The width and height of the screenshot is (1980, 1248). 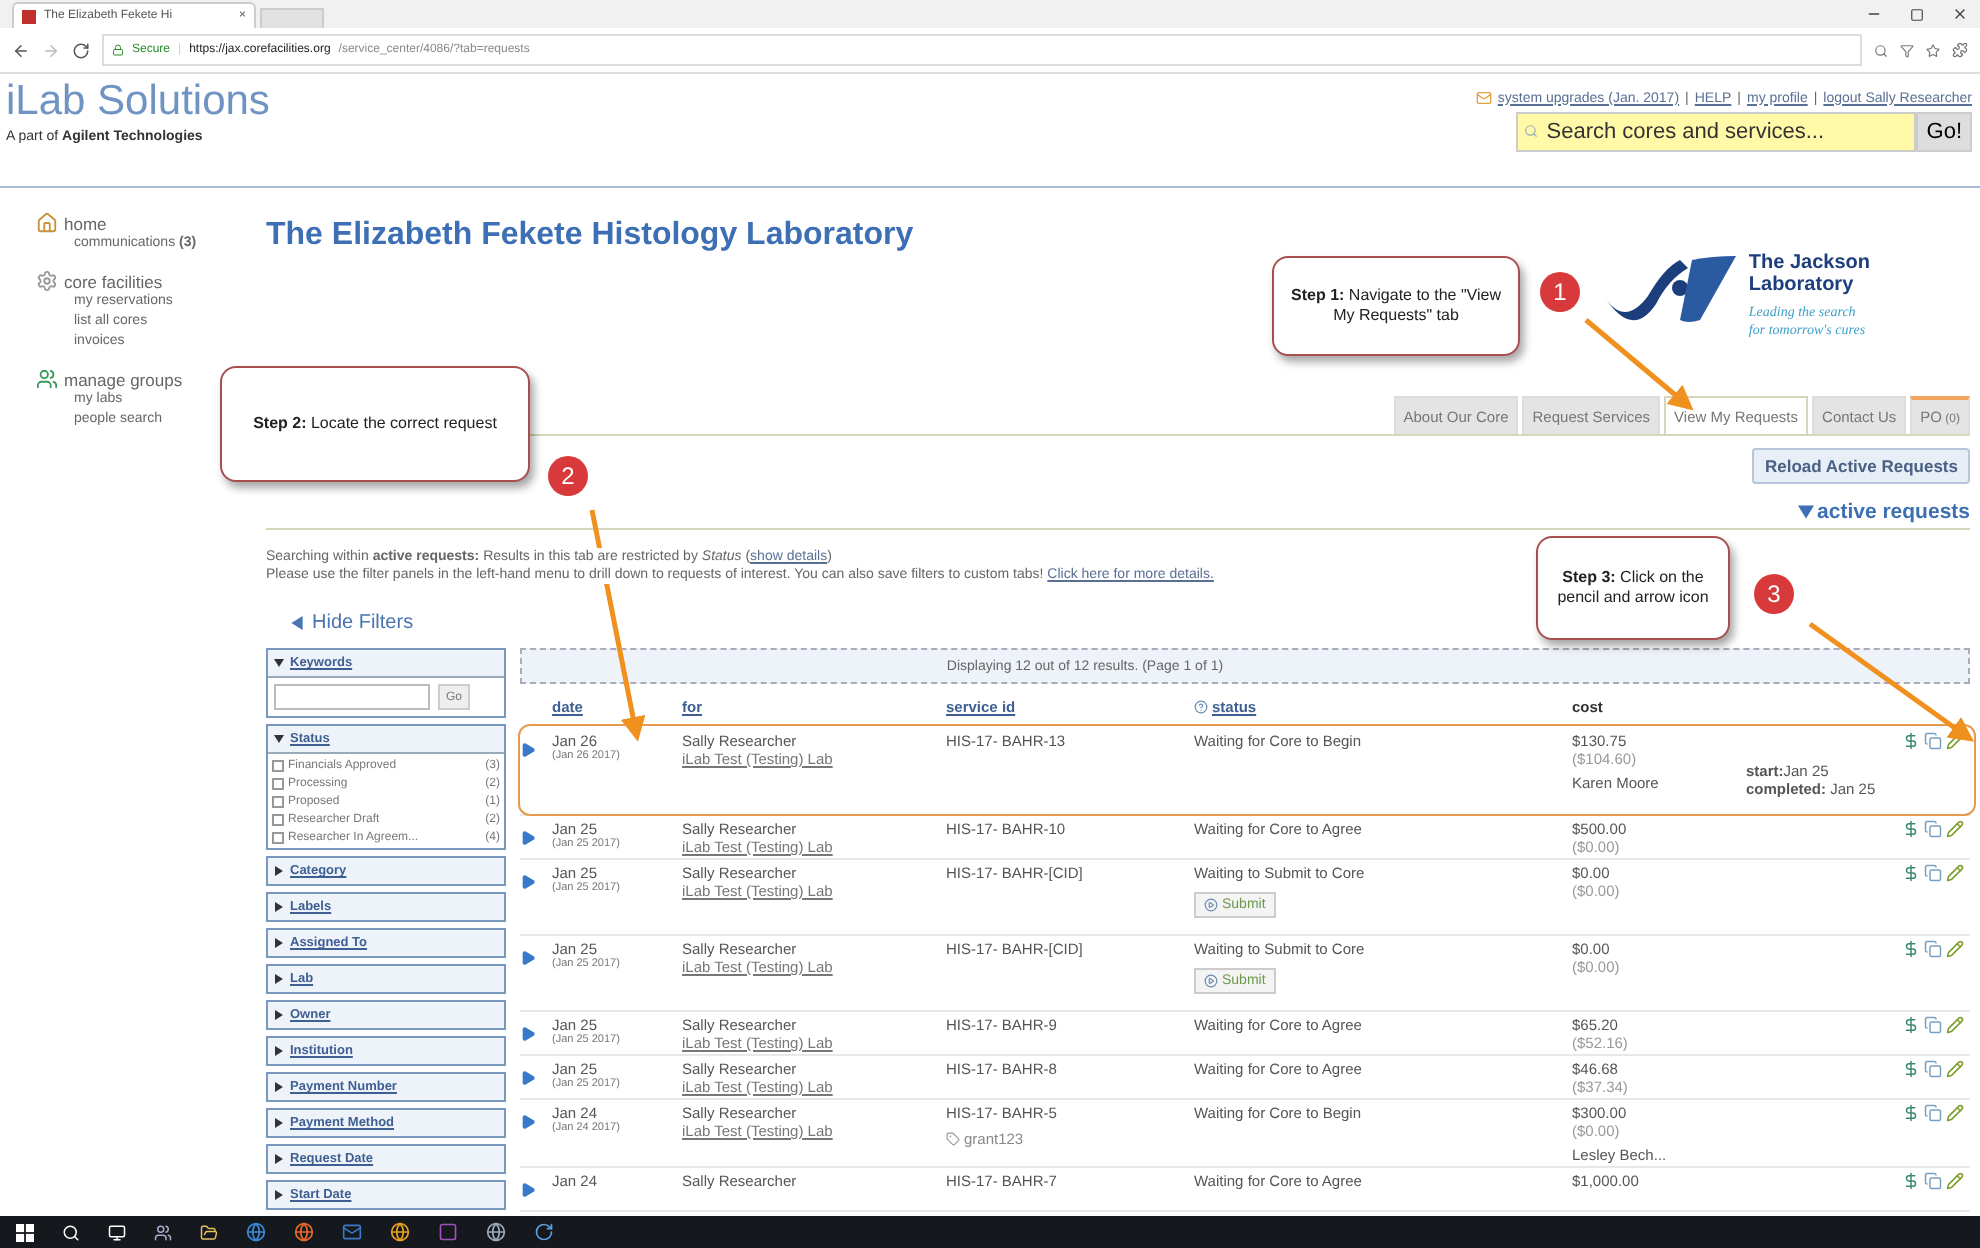 What do you see at coordinates (117, 1232) in the screenshot?
I see `task-view-icon` at bounding box center [117, 1232].